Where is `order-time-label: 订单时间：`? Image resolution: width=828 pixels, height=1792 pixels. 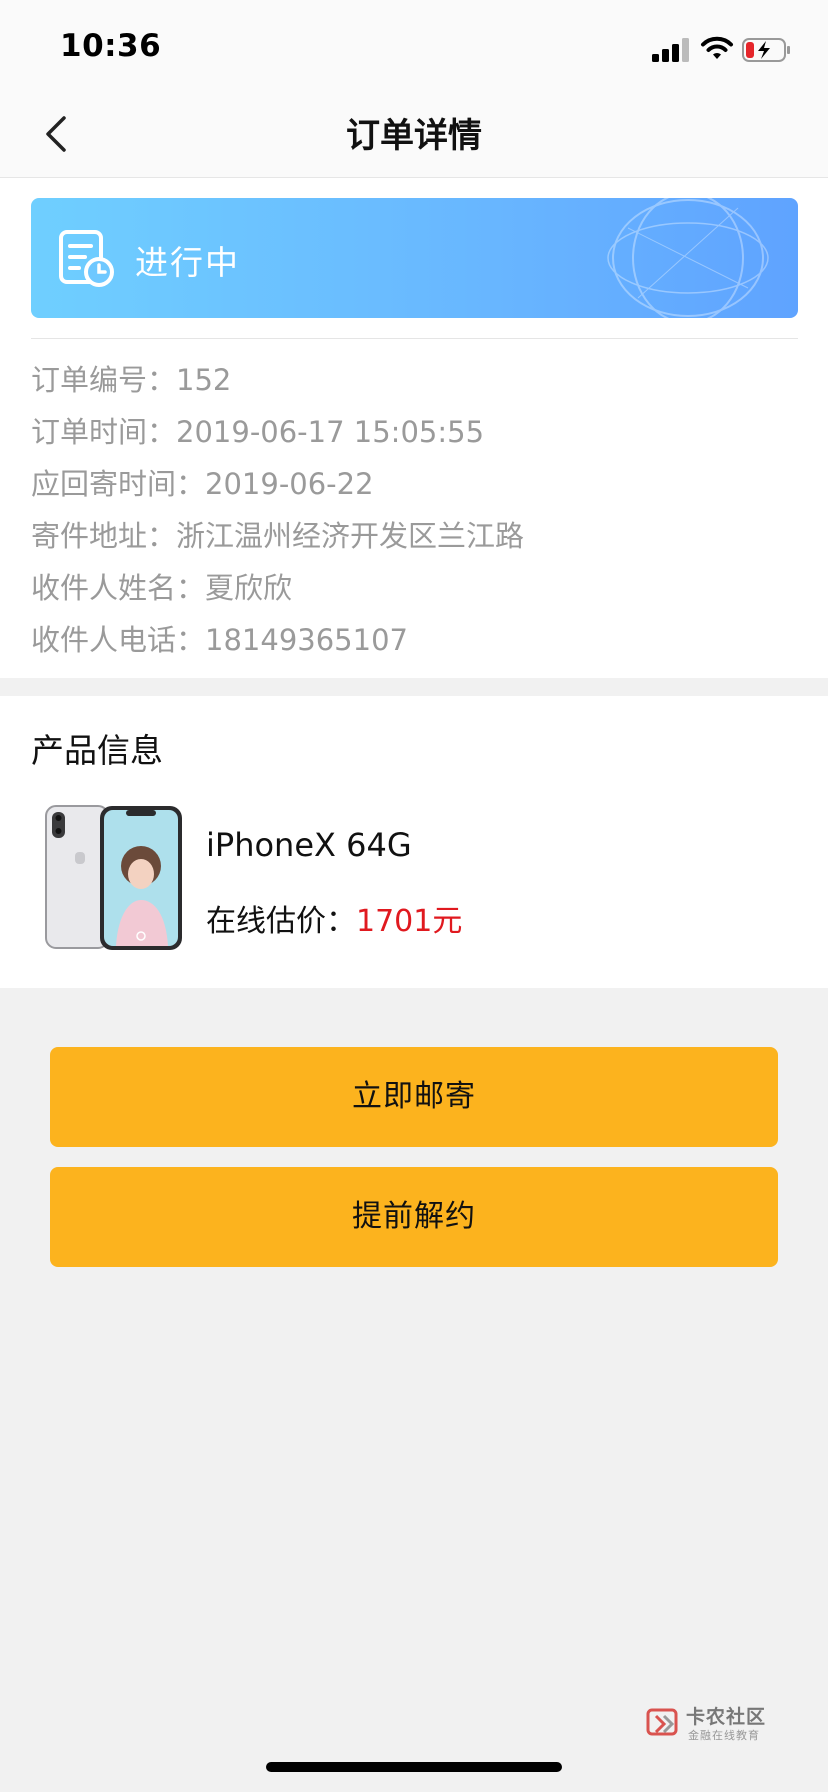 order-time-label: 订单时间： is located at coordinates (104, 432).